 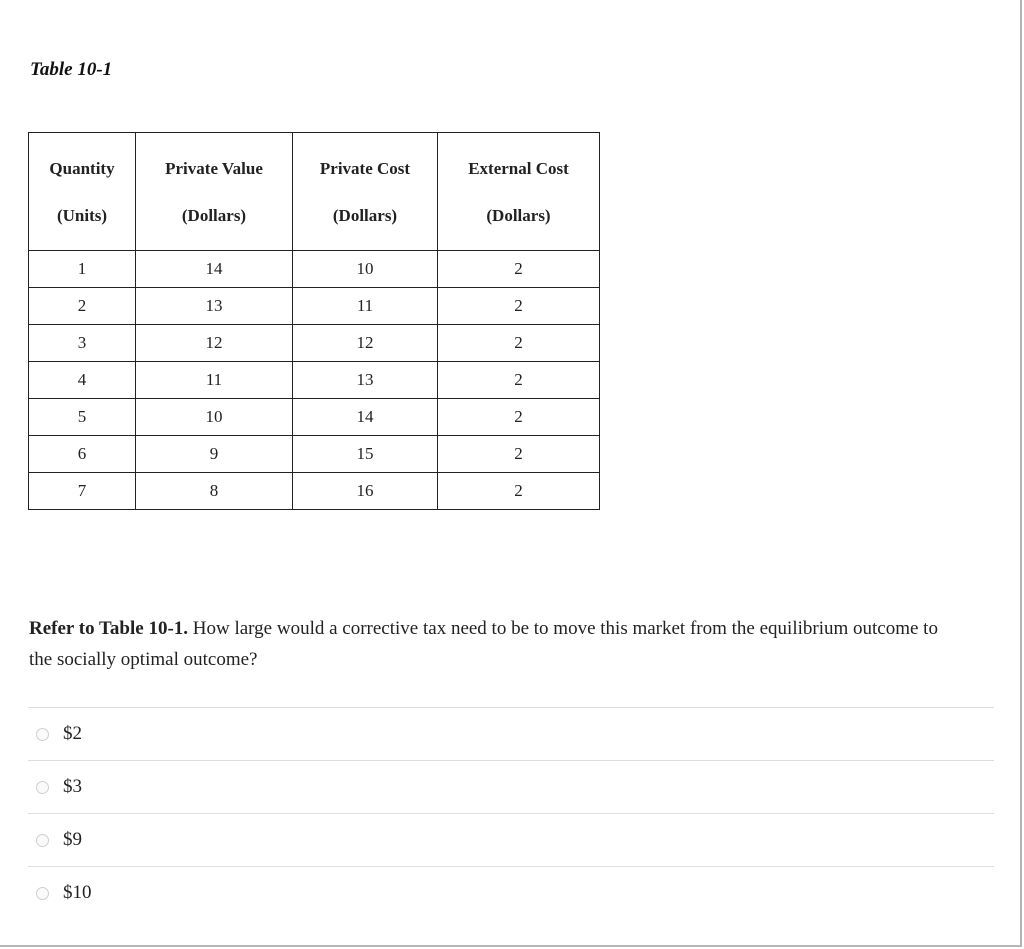 I want to click on option-label: $3, so click(x=72, y=786).